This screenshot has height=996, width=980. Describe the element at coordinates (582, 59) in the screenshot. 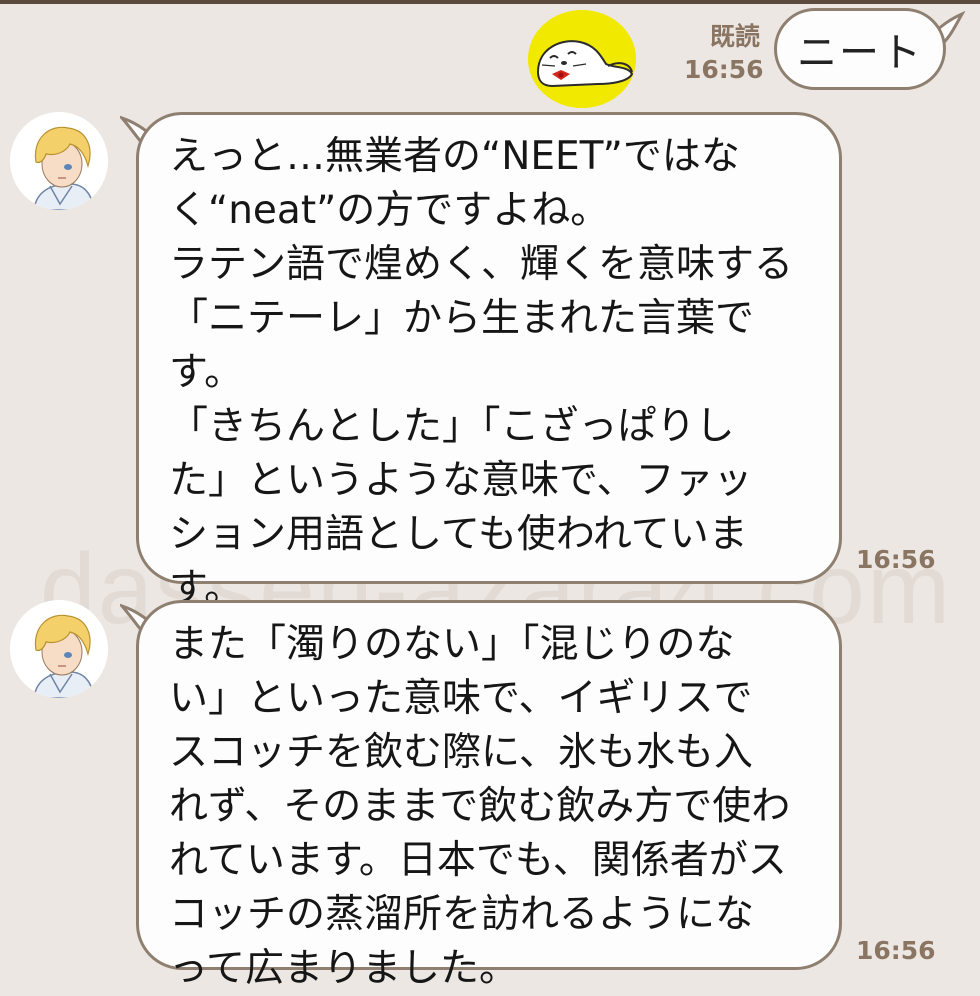

I see `seal-sticker-icon` at that location.